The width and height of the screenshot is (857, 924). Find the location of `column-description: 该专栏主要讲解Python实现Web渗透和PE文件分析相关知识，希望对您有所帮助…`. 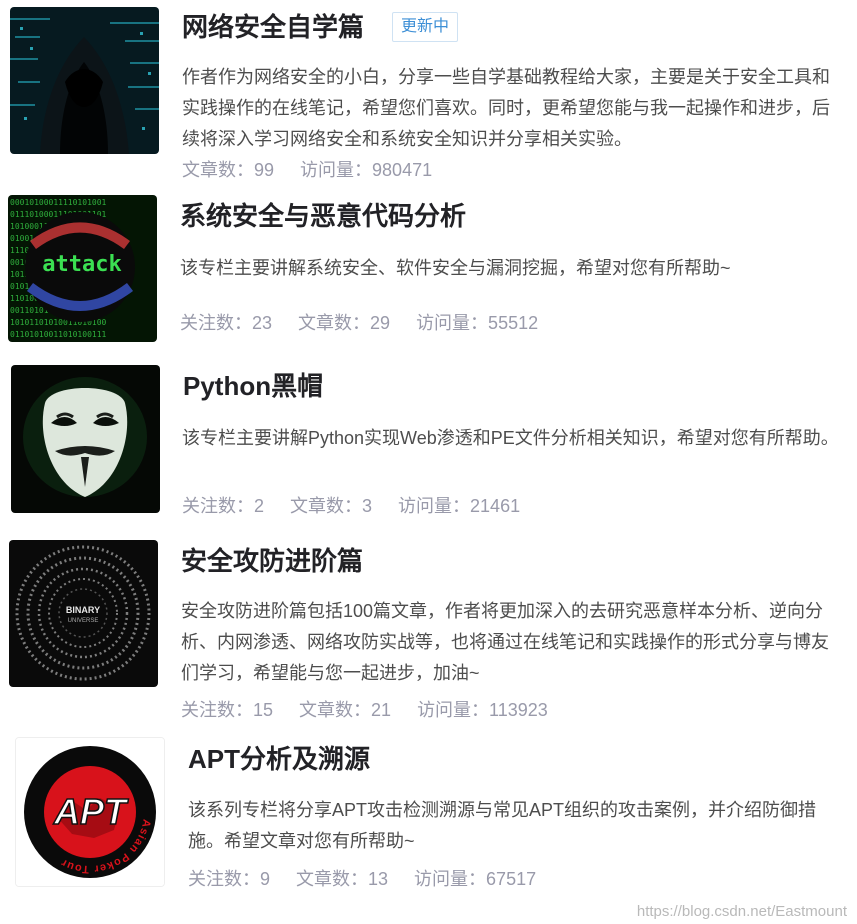

column-description: 该专栏主要讲解Python实现Web渗透和PE文件分析相关知识，希望对您有所帮助… is located at coordinates (510, 438).